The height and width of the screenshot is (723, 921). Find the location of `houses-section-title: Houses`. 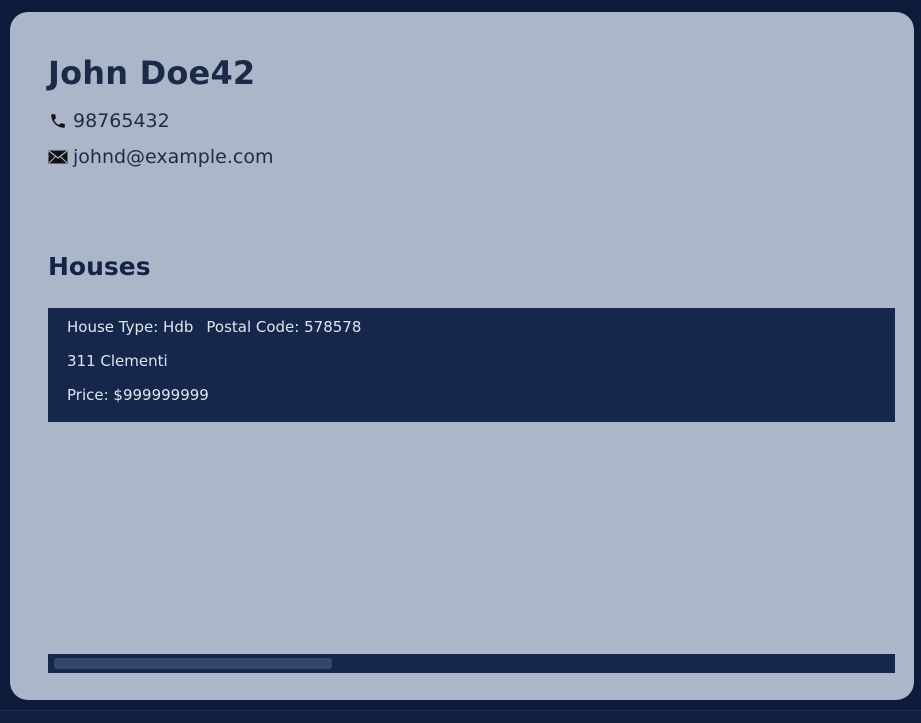

houses-section-title: Houses is located at coordinates (99, 266).